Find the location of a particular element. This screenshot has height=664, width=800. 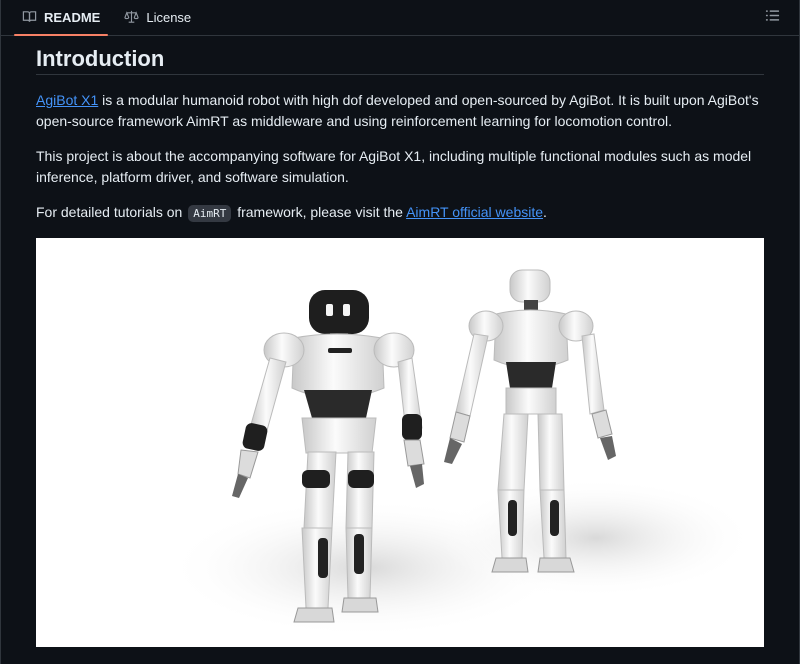

agibot-x1-link: AgiBot X1 is located at coordinates (67, 100).